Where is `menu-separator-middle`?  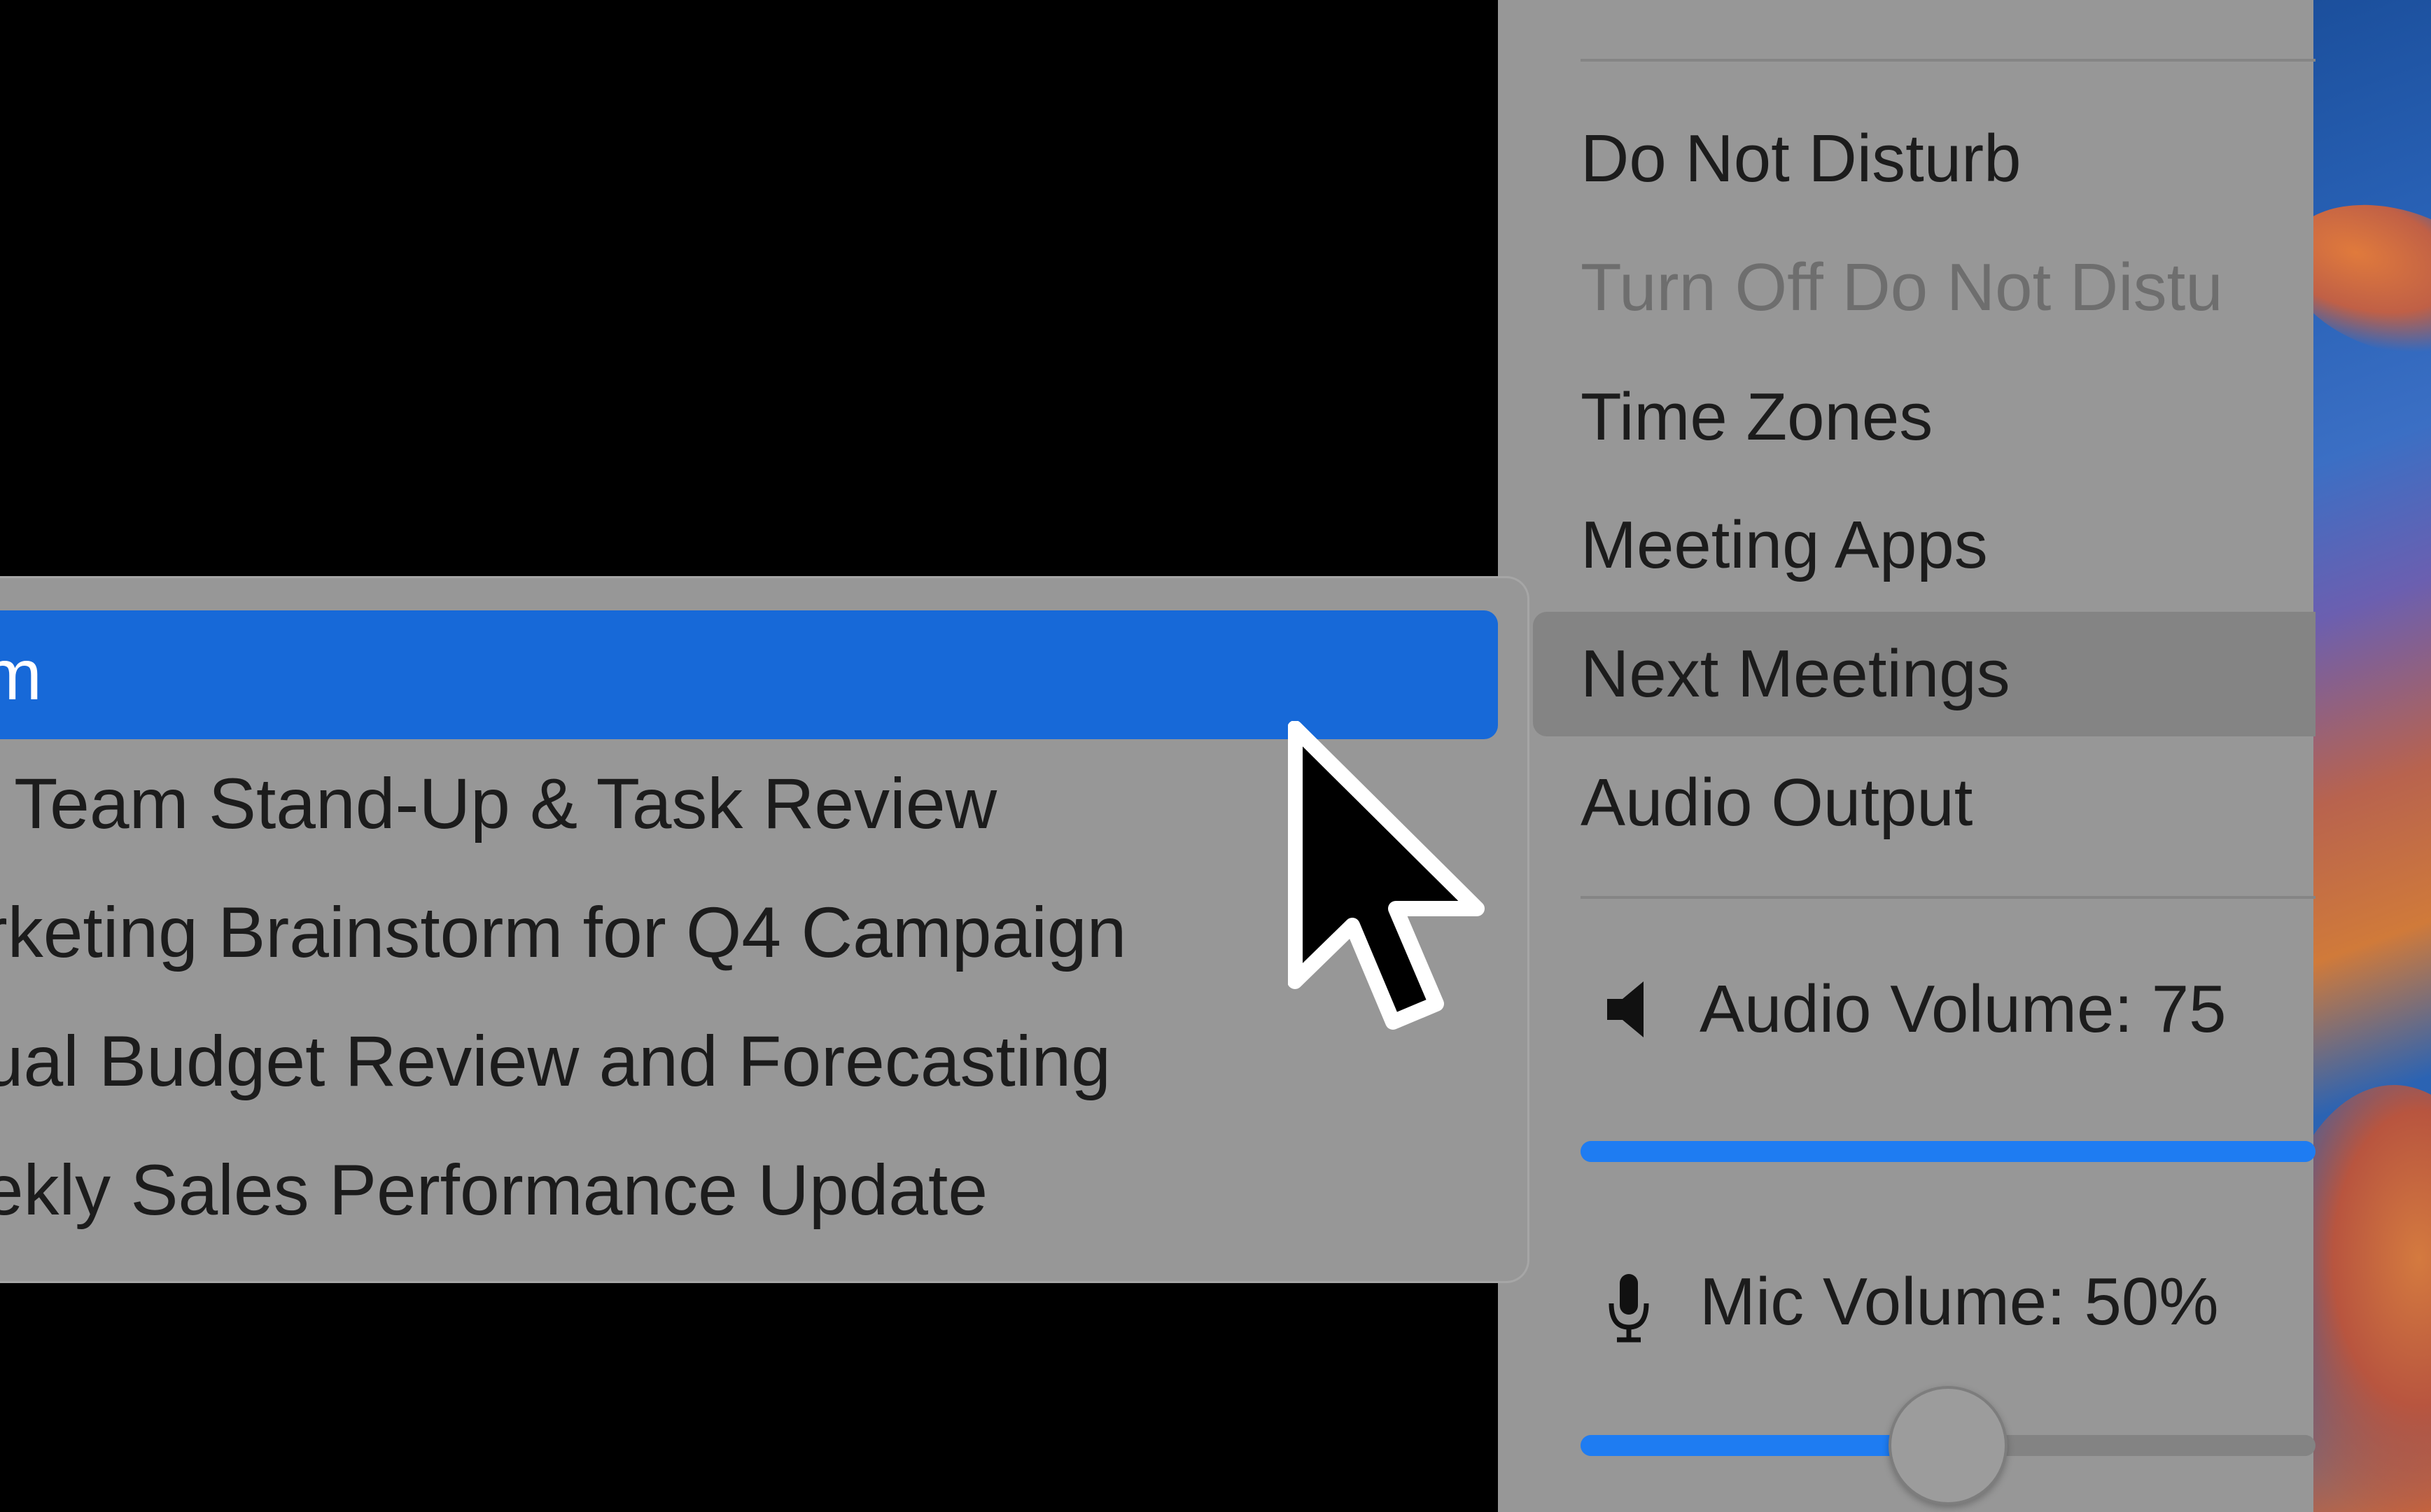 menu-separator-middle is located at coordinates (1949, 897).